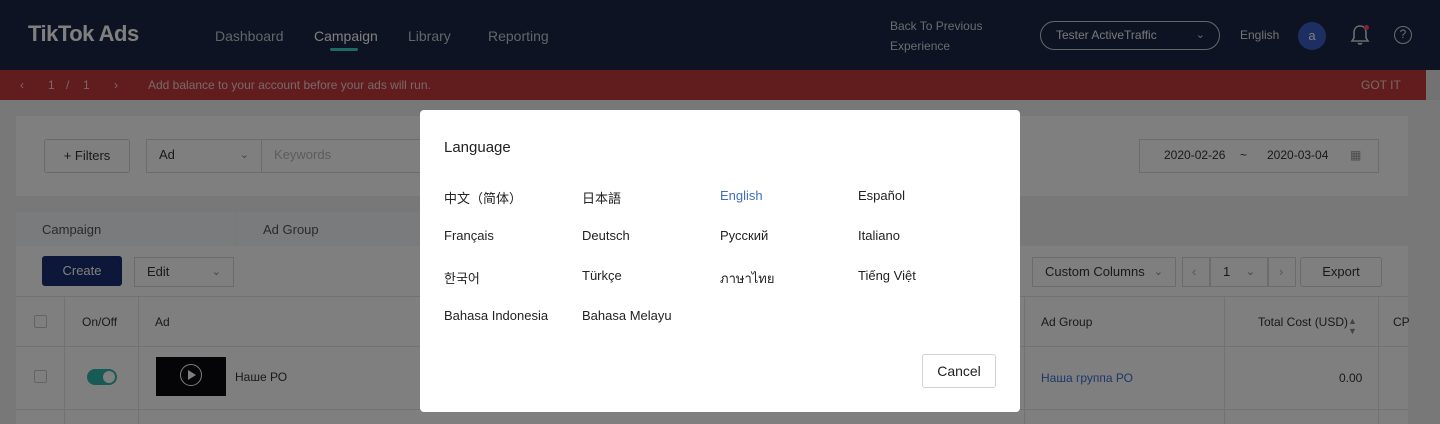  What do you see at coordinates (747, 278) in the screenshot?
I see `language-option-thai: ภาษาไทย` at bounding box center [747, 278].